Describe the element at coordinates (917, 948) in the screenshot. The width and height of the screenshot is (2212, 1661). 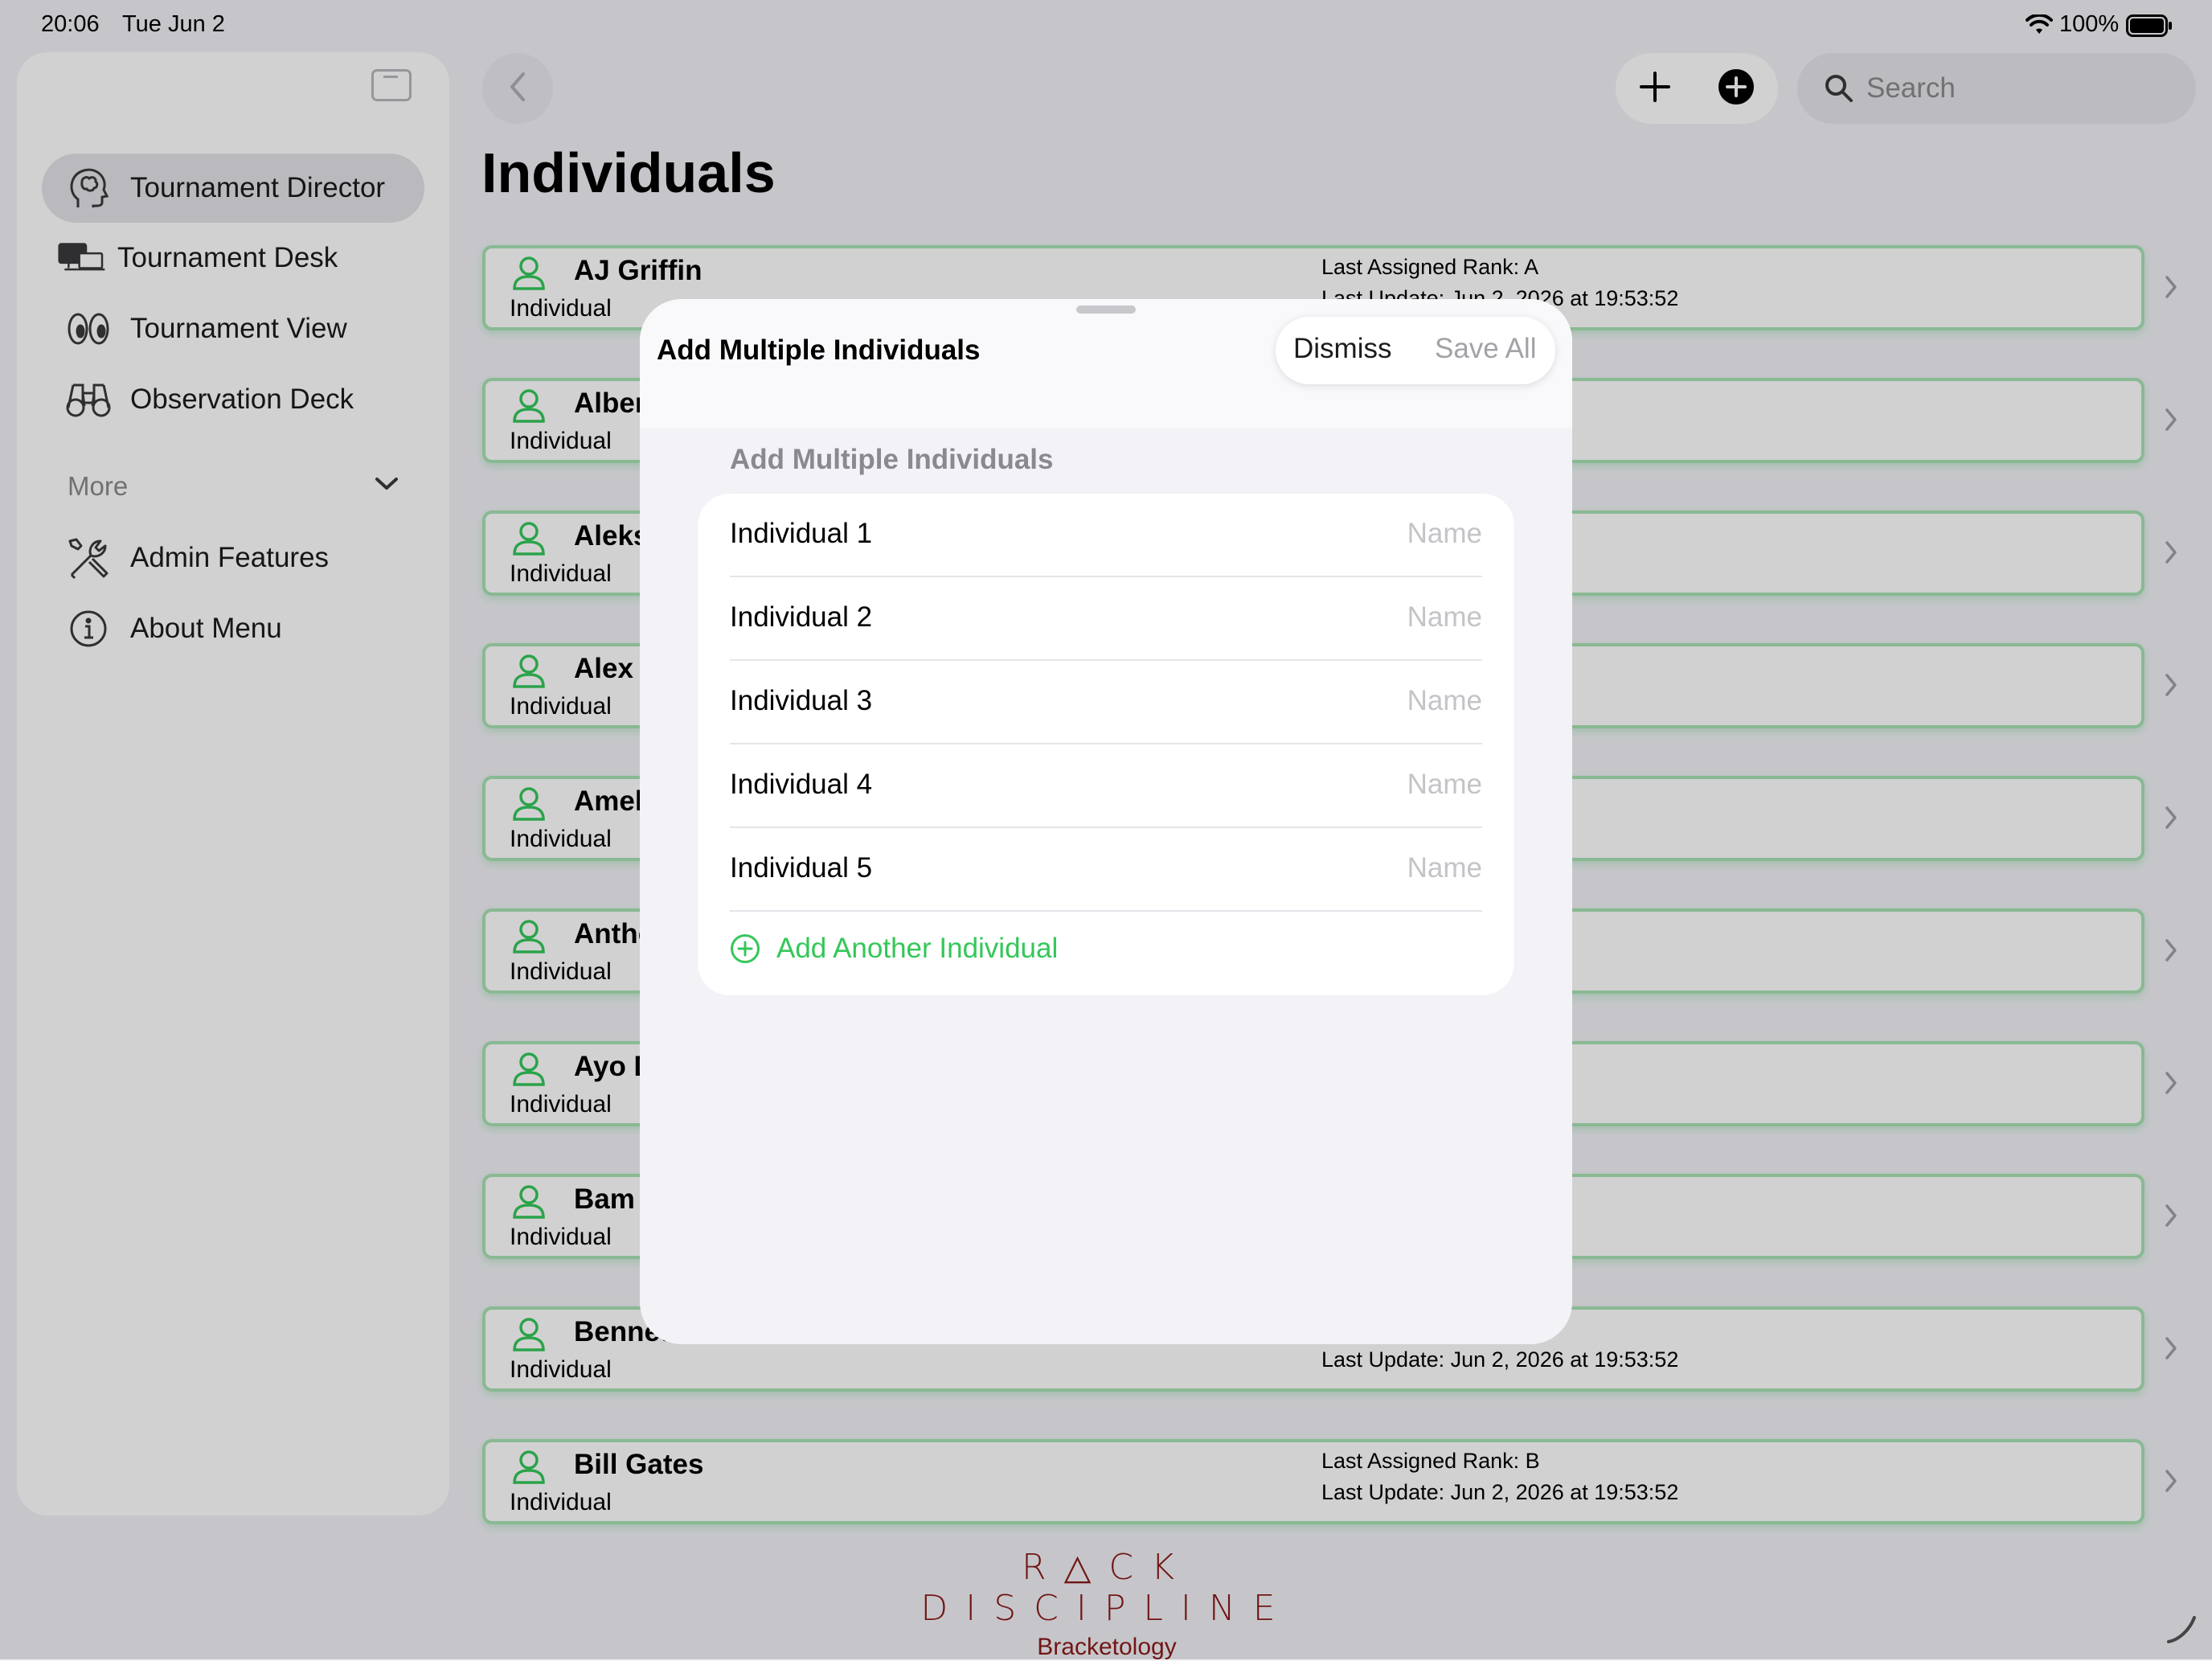
I see `add-another-label: Add Another Individual` at that location.